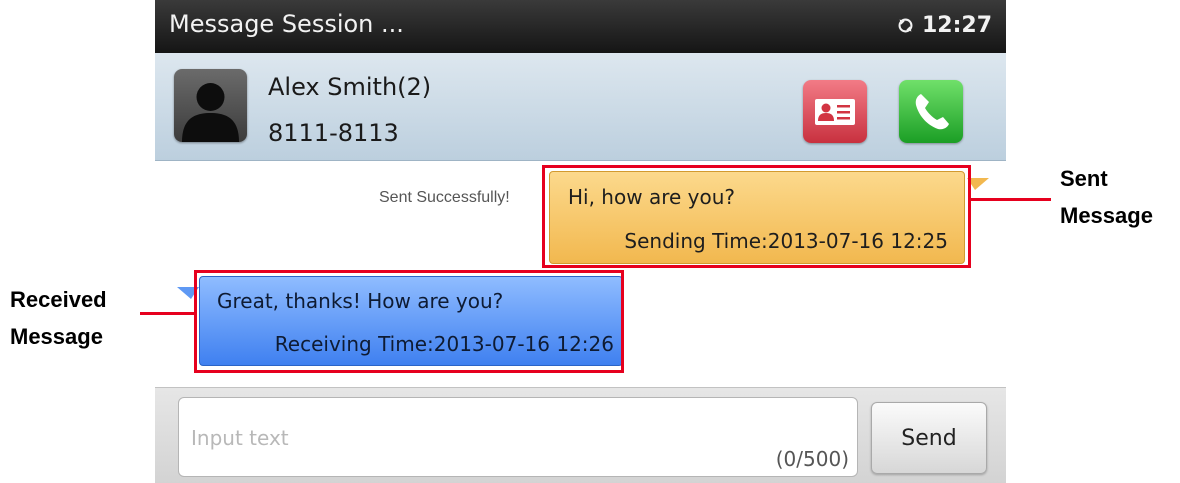 The width and height of the screenshot is (1180, 483). I want to click on received-message-annotation: Received Message, so click(75, 318).